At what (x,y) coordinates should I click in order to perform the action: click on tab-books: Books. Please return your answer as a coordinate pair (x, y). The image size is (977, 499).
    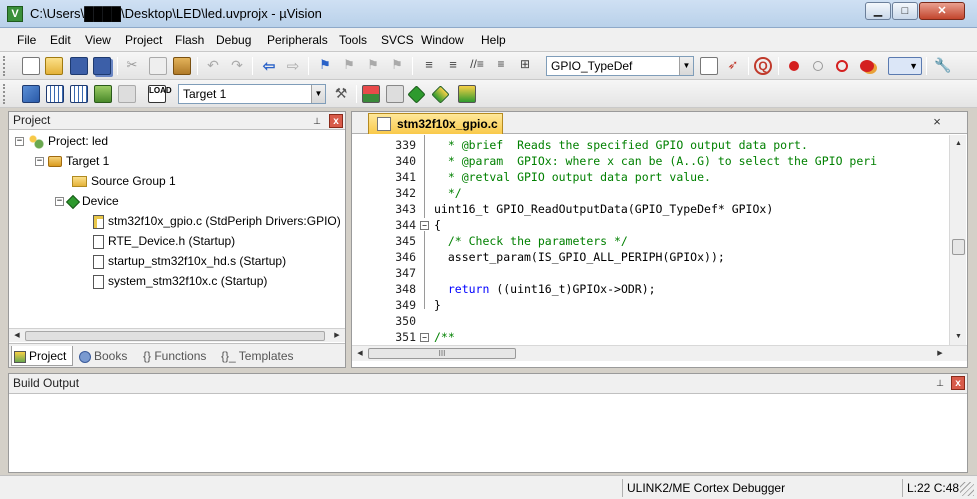
    Looking at the image, I should click on (108, 356).